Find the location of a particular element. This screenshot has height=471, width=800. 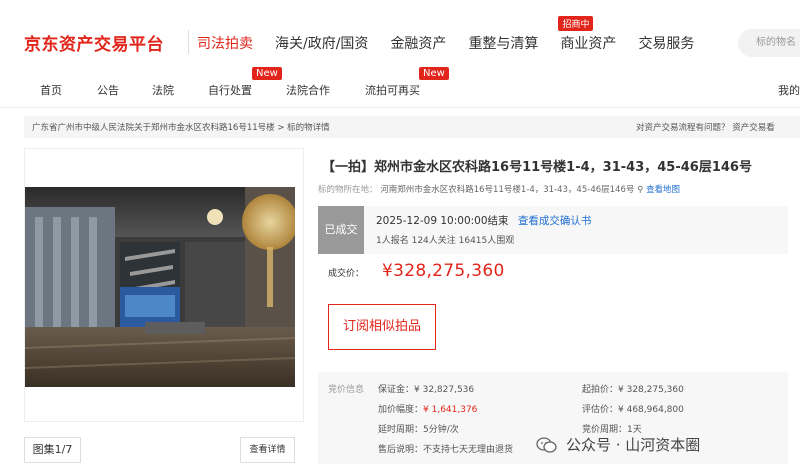

info-row-appraisal: 评估价：¥ 468,964,800 is located at coordinates (633, 410).